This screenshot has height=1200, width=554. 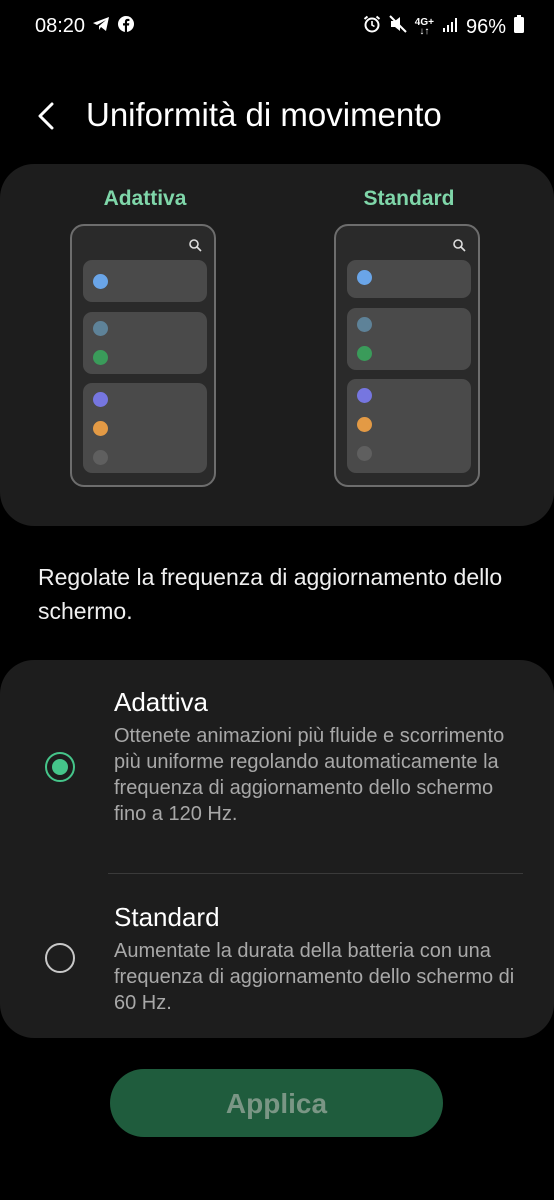 What do you see at coordinates (60, 958) in the screenshot?
I see `radio-standard` at bounding box center [60, 958].